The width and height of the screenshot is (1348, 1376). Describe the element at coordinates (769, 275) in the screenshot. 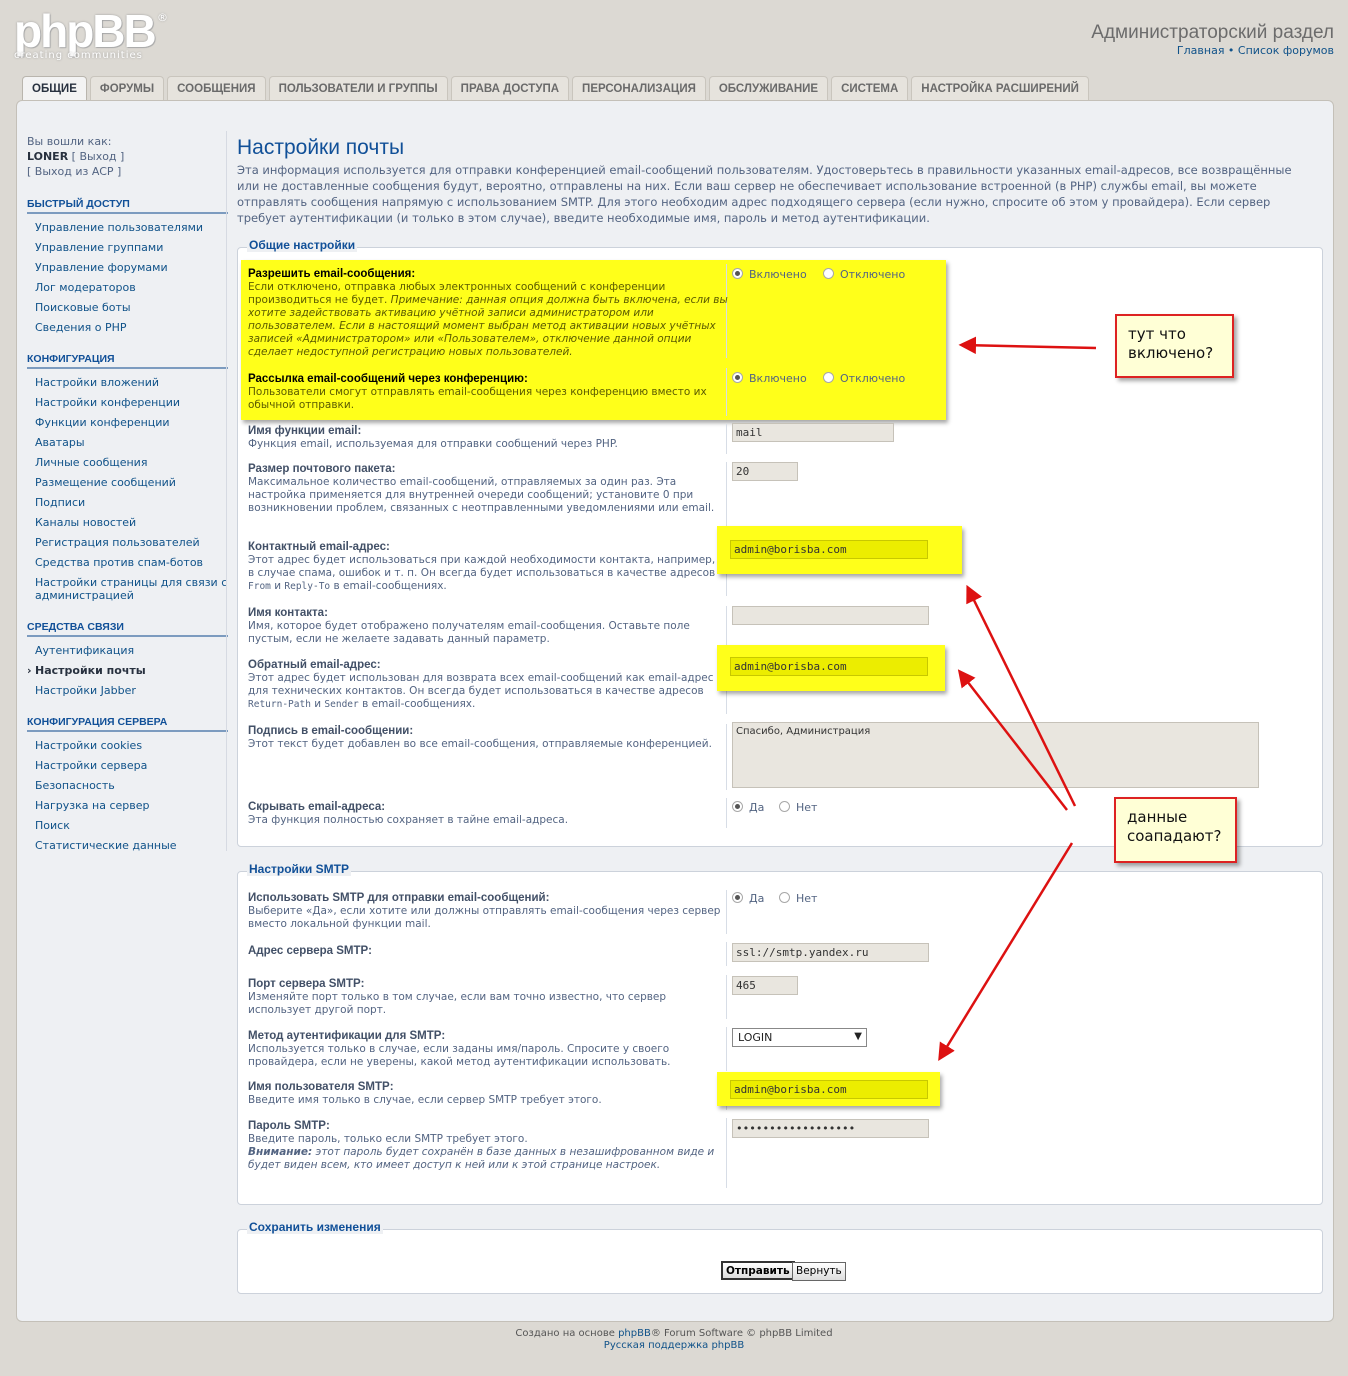

I see `enable-email-on: Включено` at that location.